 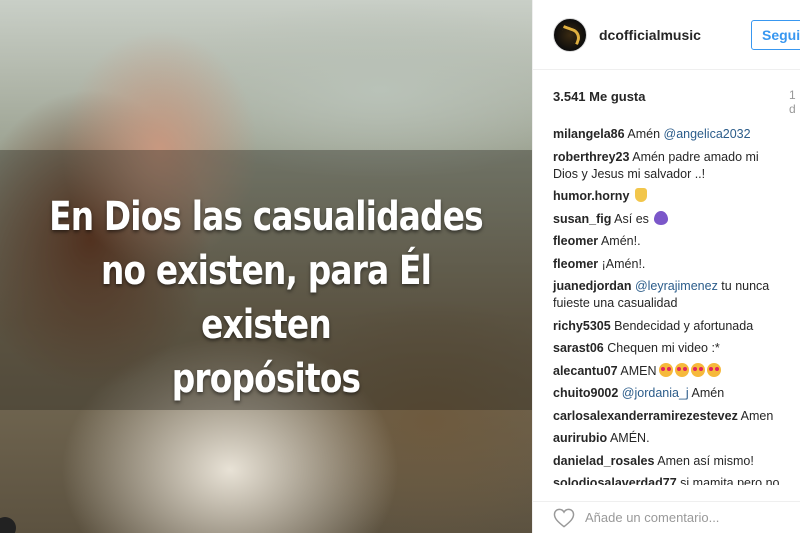 I want to click on comment-item: humor.horny, so click(x=666, y=196).